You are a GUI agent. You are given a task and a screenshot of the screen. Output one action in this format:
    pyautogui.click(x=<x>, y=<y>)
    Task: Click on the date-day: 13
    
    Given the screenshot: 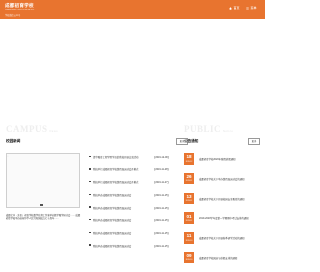 What is the action you would take?
    pyautogui.click(x=189, y=196)
    